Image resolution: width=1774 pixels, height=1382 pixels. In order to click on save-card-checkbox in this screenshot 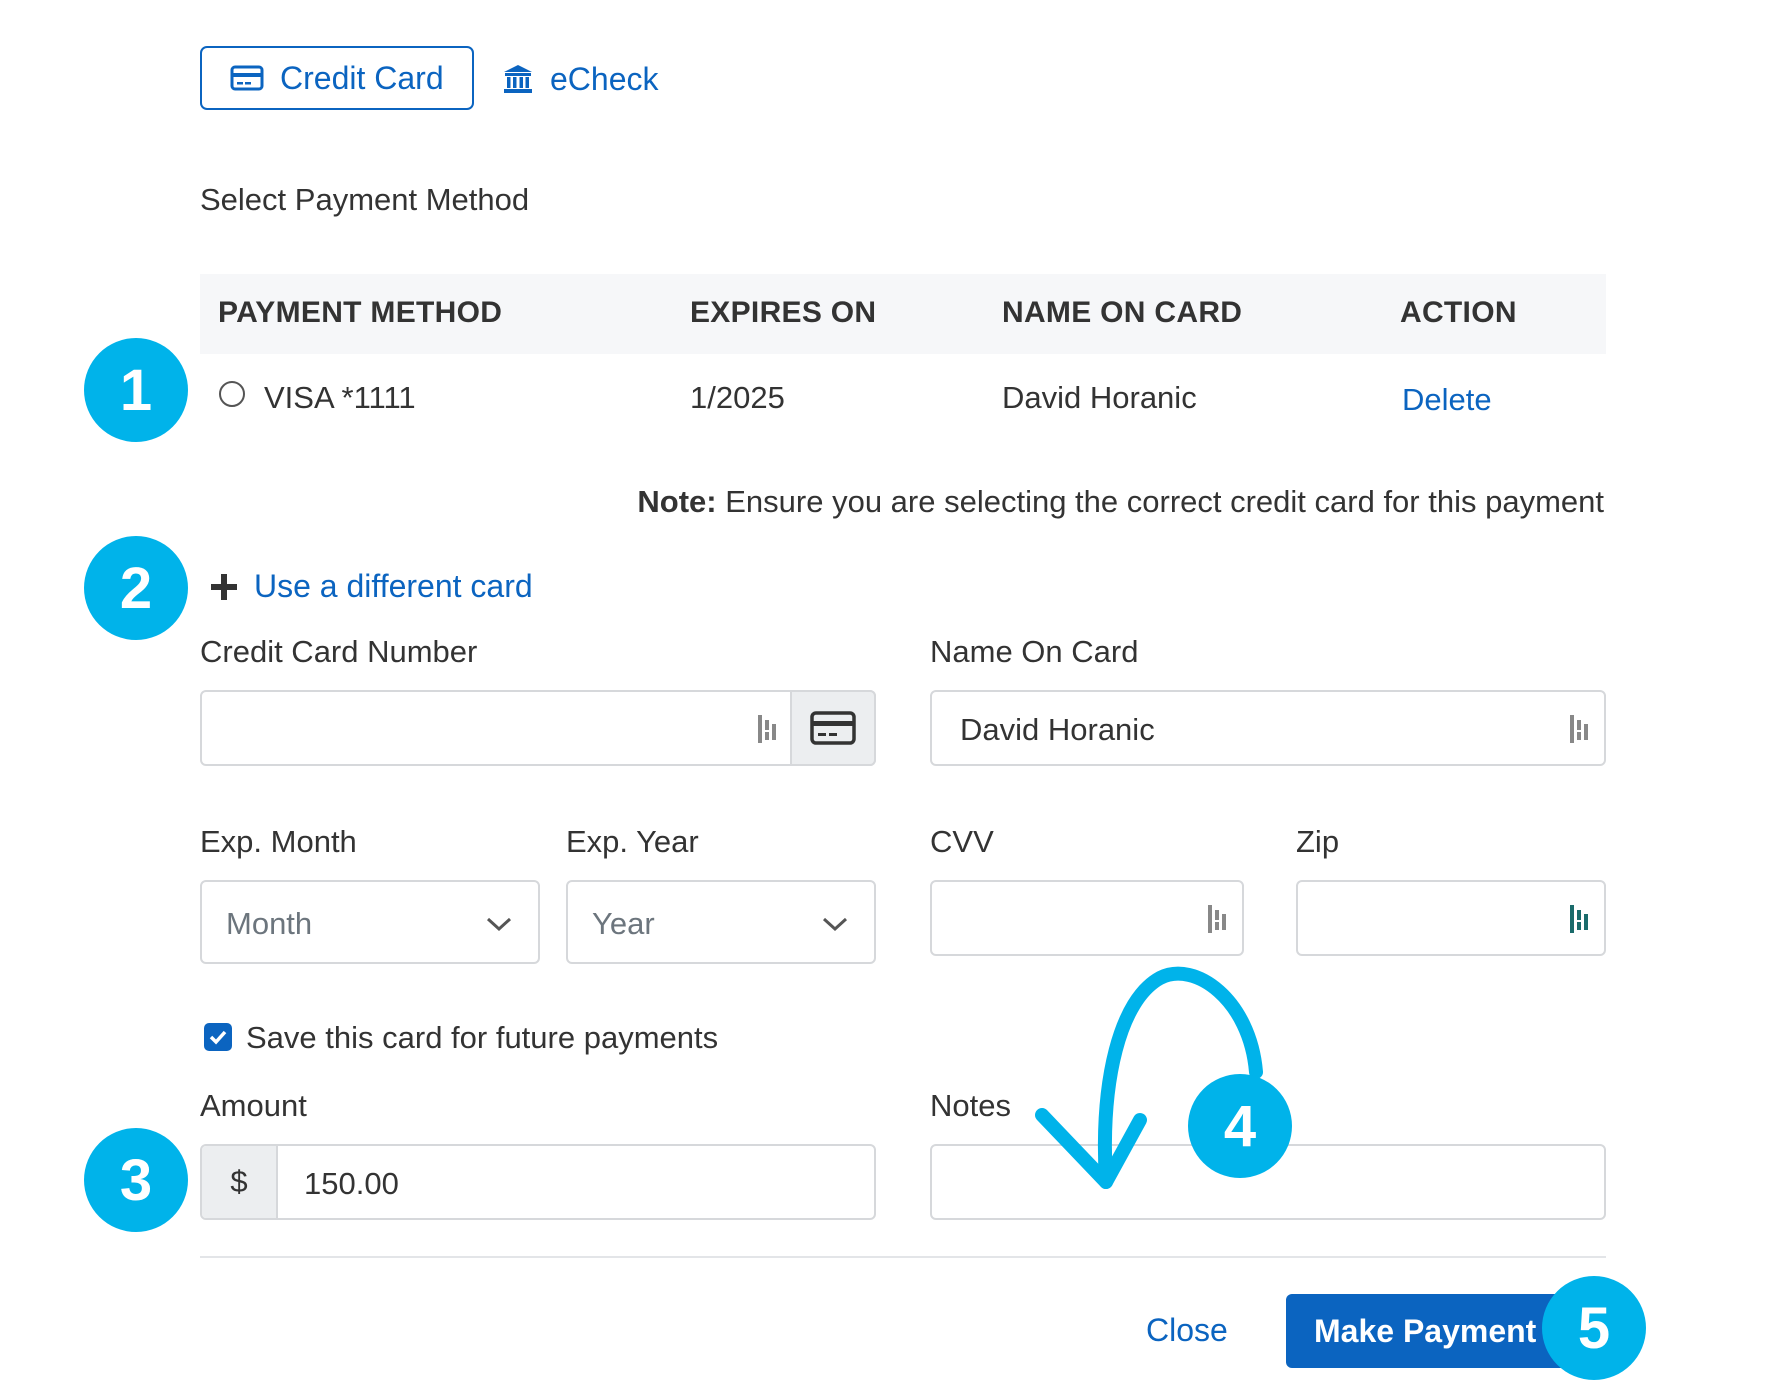, I will do `click(218, 1037)`.